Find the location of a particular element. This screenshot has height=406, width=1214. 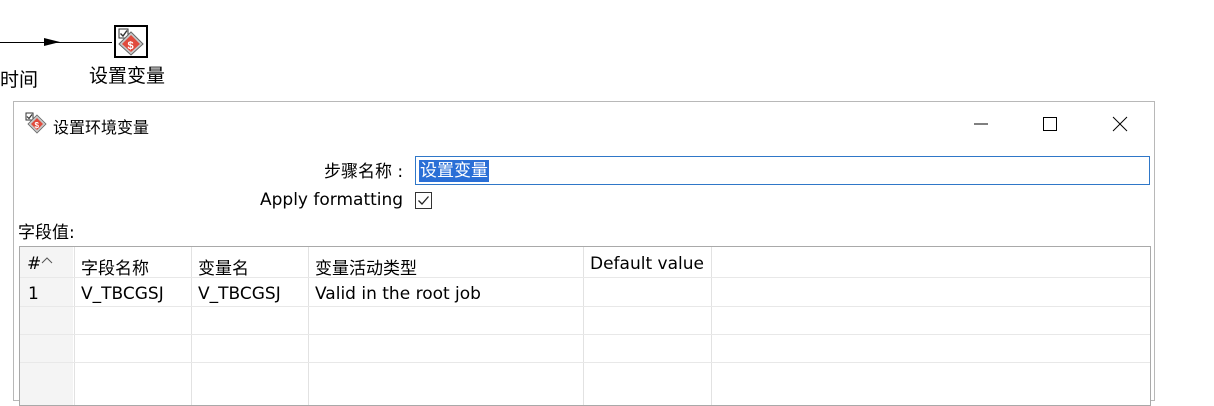

set-variables-icon: $ is located at coordinates (36, 123).